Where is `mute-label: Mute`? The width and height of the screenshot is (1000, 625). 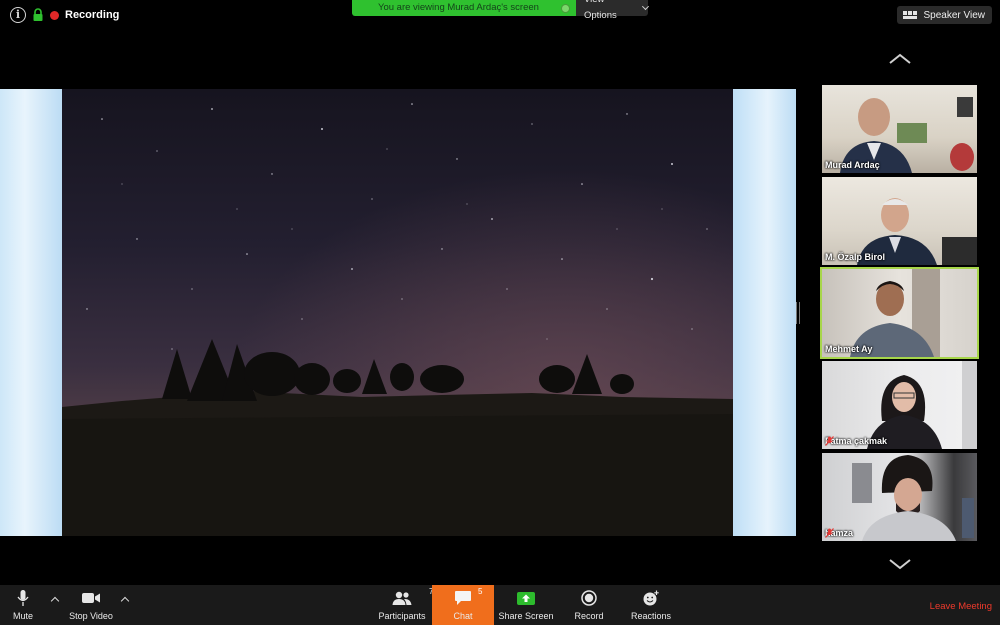
mute-label: Mute is located at coordinates (22, 616).